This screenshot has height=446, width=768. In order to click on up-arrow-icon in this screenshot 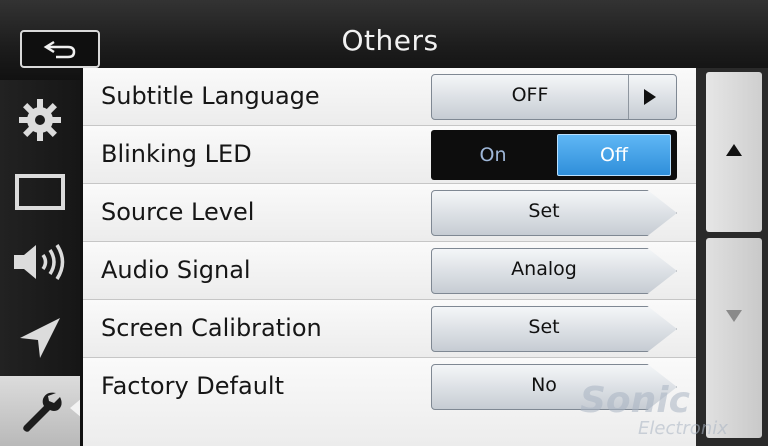, I will do `click(734, 150)`.